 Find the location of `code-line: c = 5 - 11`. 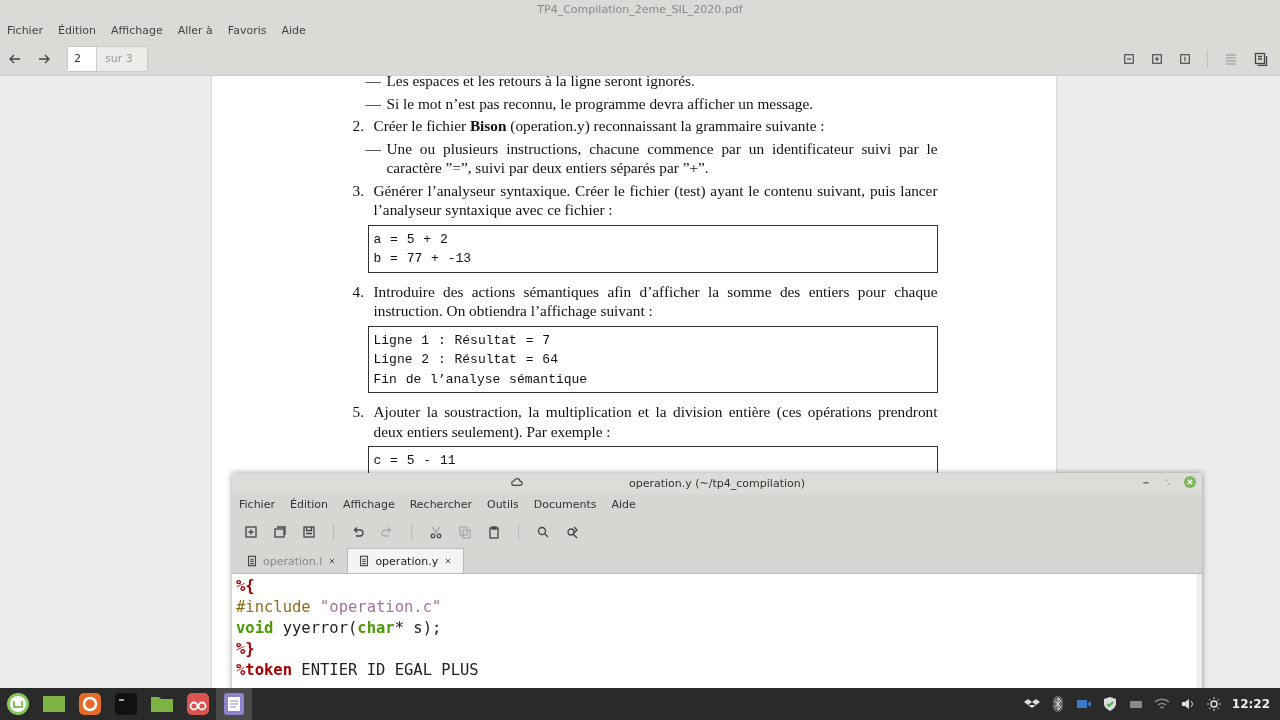

code-line: c = 5 - 11 is located at coordinates (415, 461).